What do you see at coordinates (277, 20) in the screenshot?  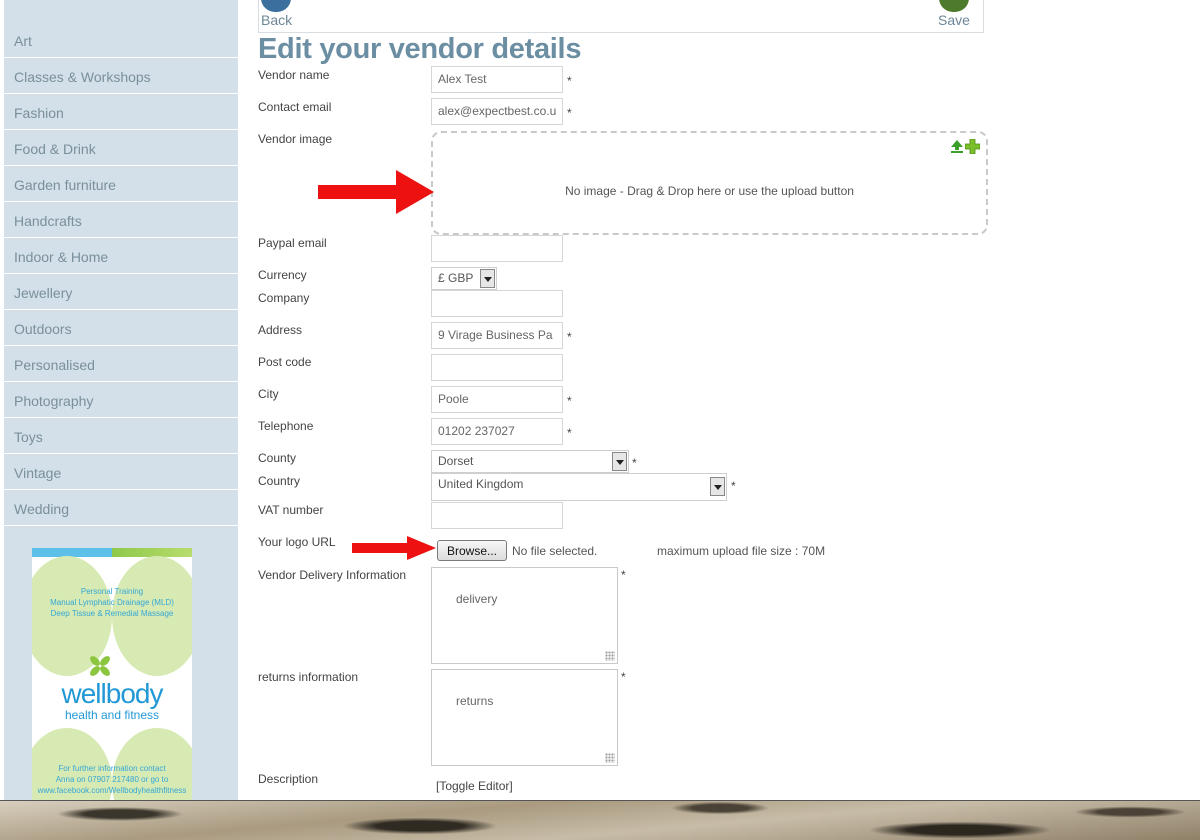 I see `back-label: Back` at bounding box center [277, 20].